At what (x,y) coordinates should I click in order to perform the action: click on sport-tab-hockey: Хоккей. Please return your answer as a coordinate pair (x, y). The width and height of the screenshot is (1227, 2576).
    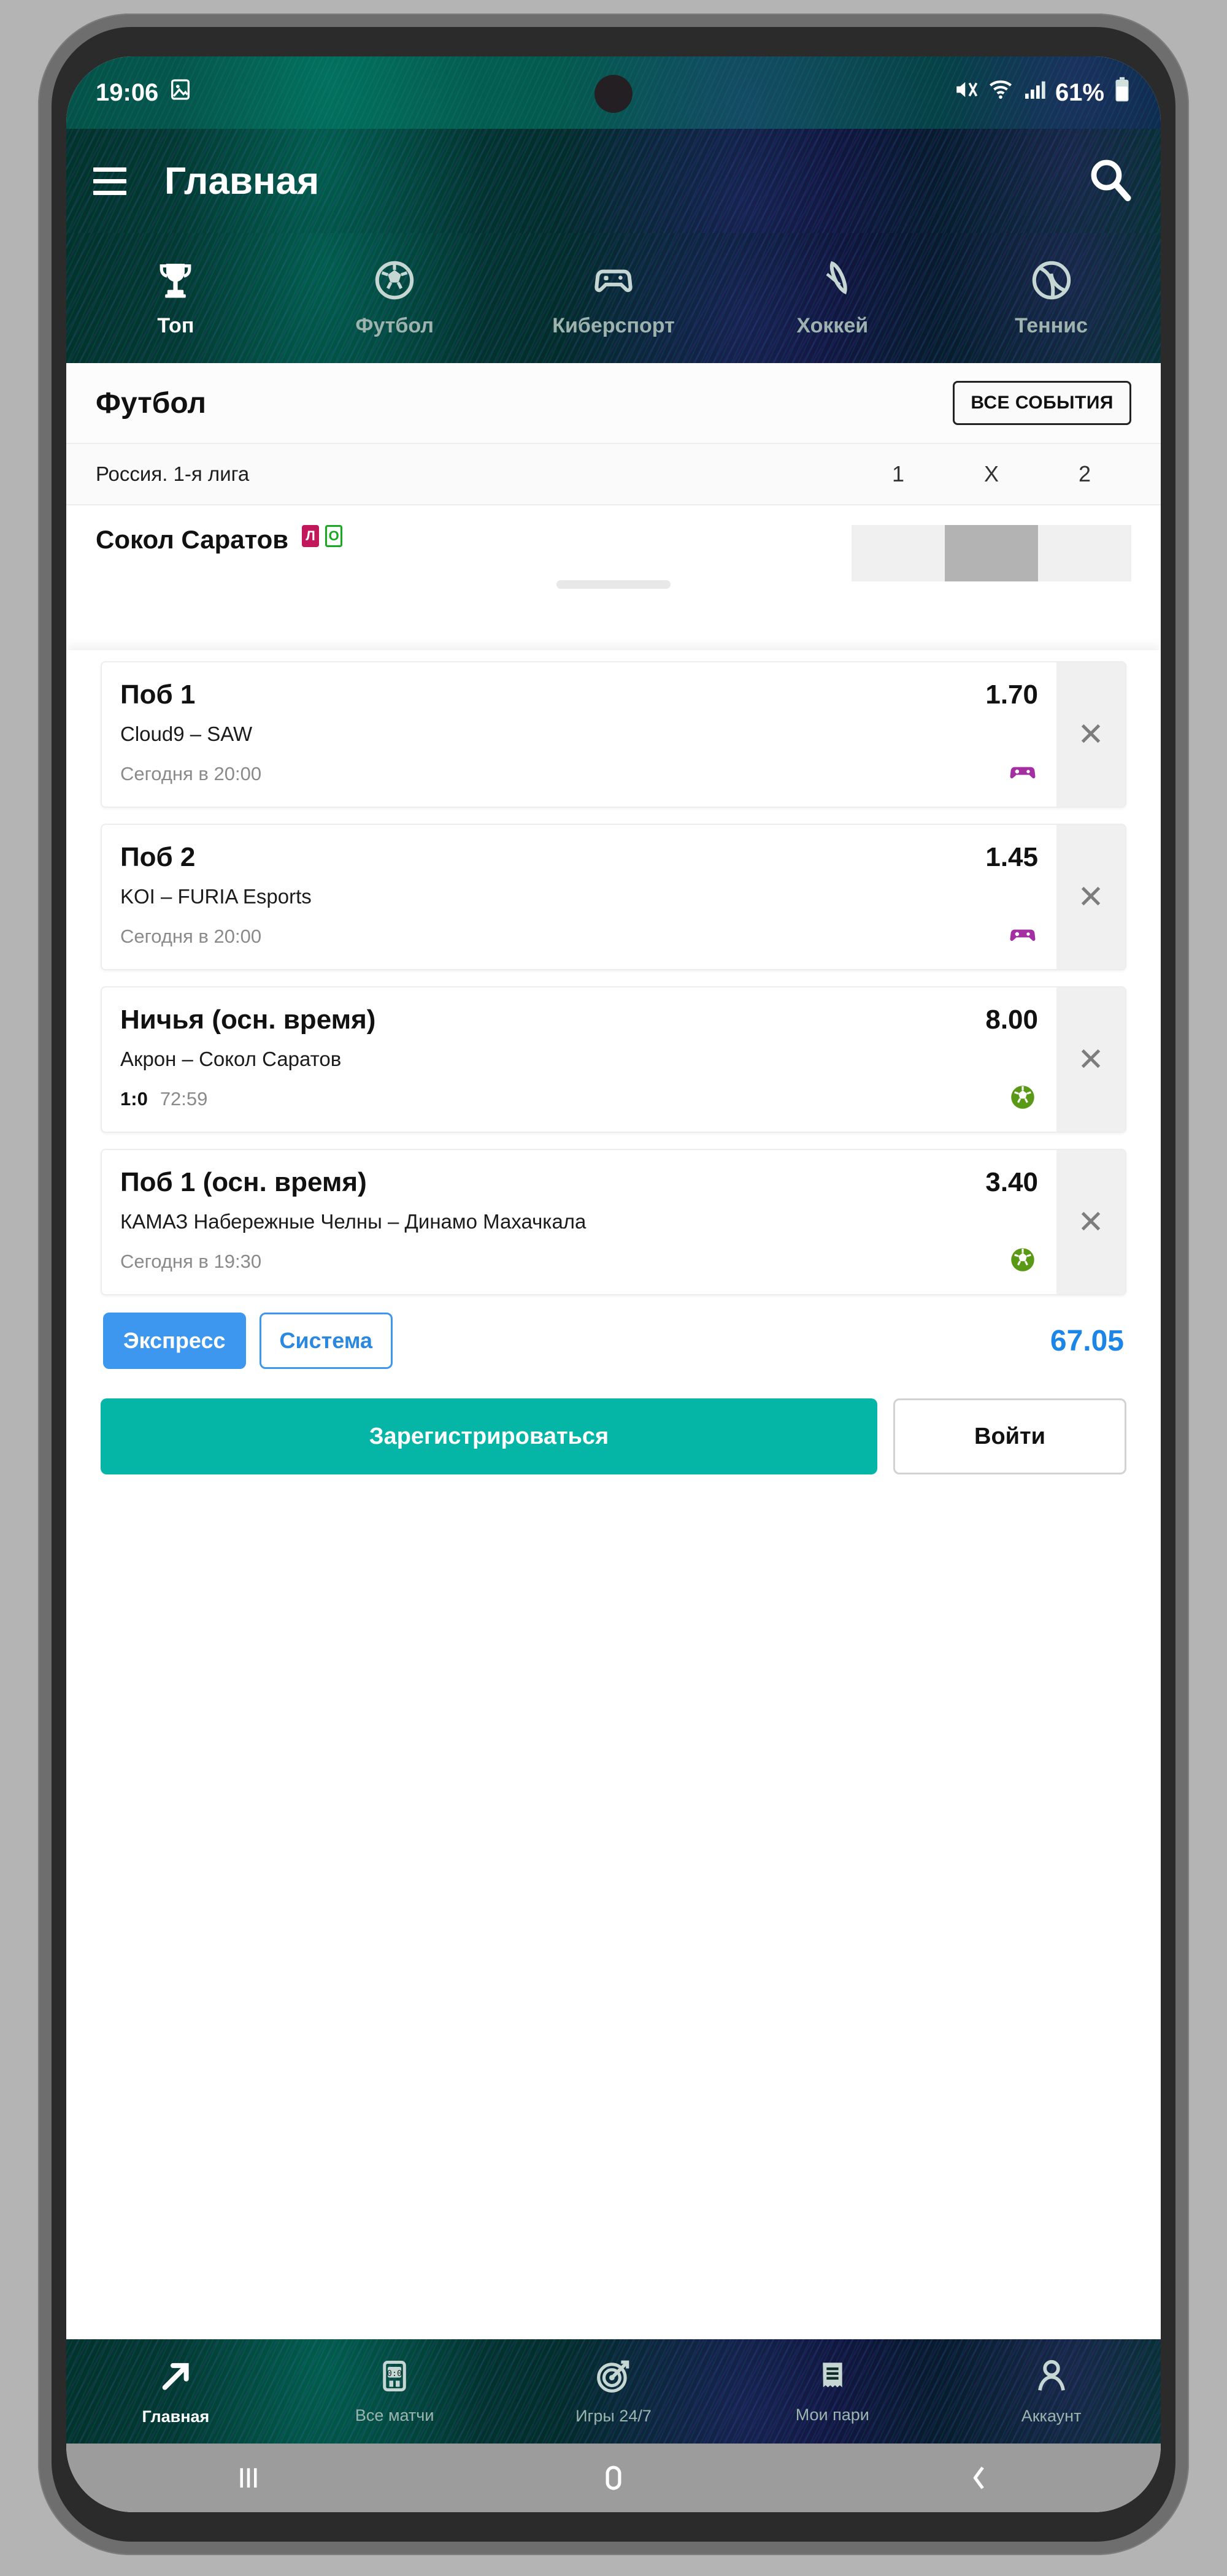
    Looking at the image, I should click on (832, 298).